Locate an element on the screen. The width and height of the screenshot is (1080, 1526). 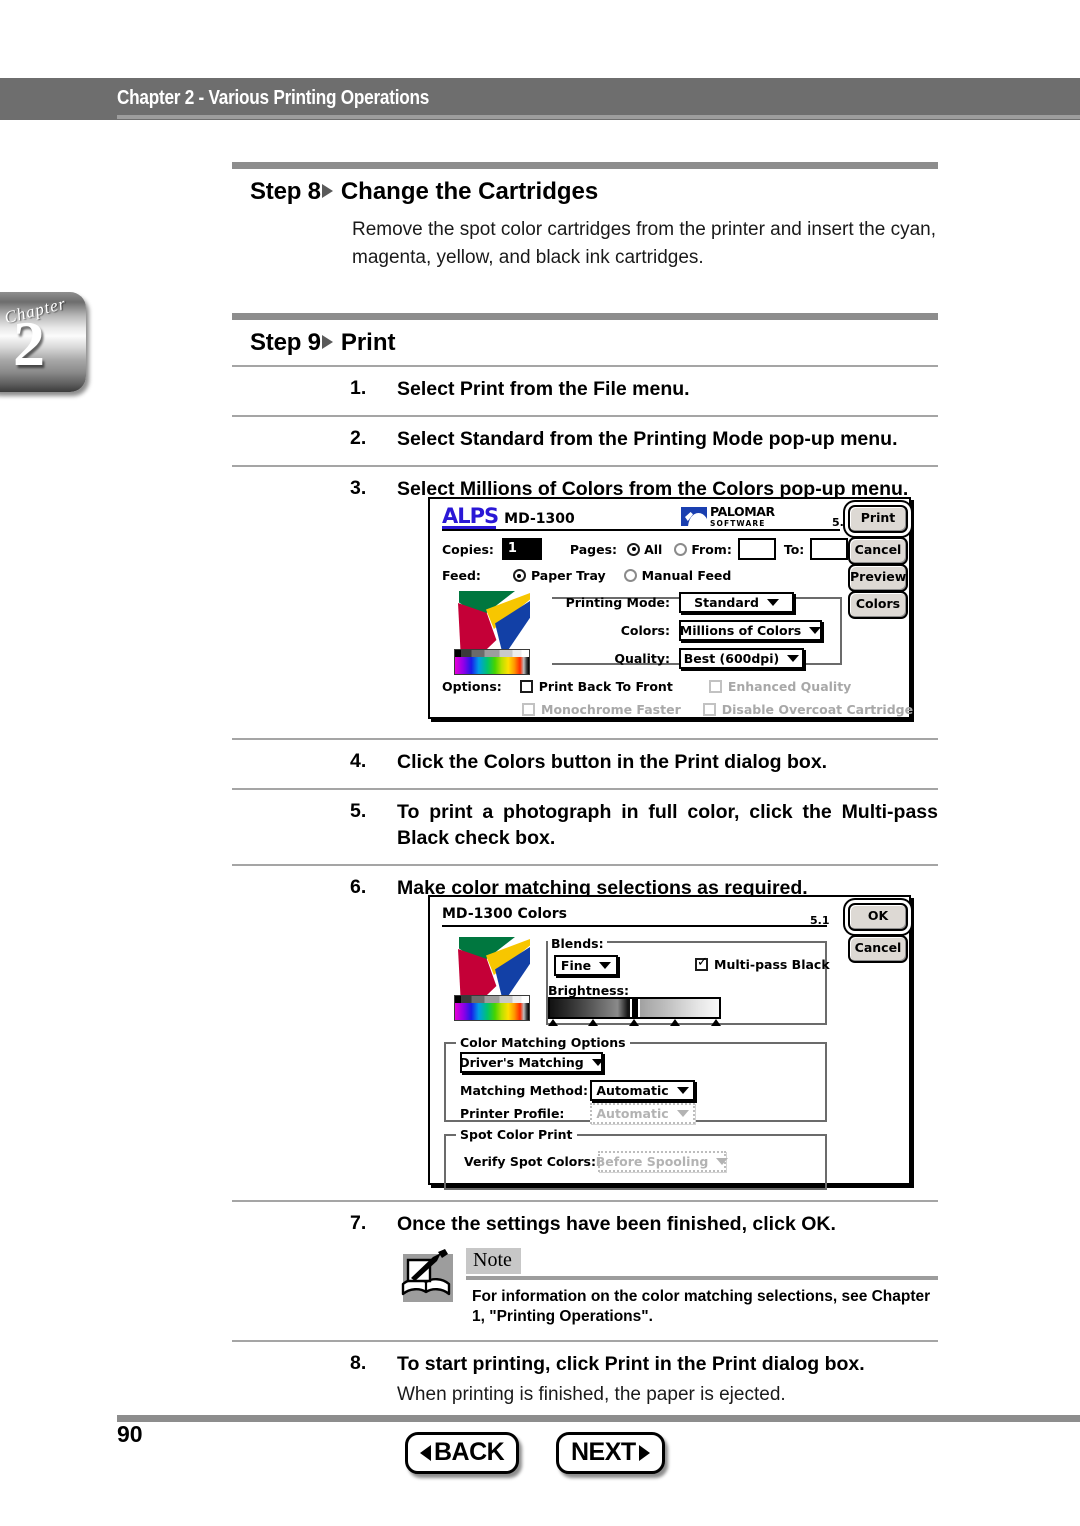
feed-paper-tray-radio is located at coordinates (519, 575).